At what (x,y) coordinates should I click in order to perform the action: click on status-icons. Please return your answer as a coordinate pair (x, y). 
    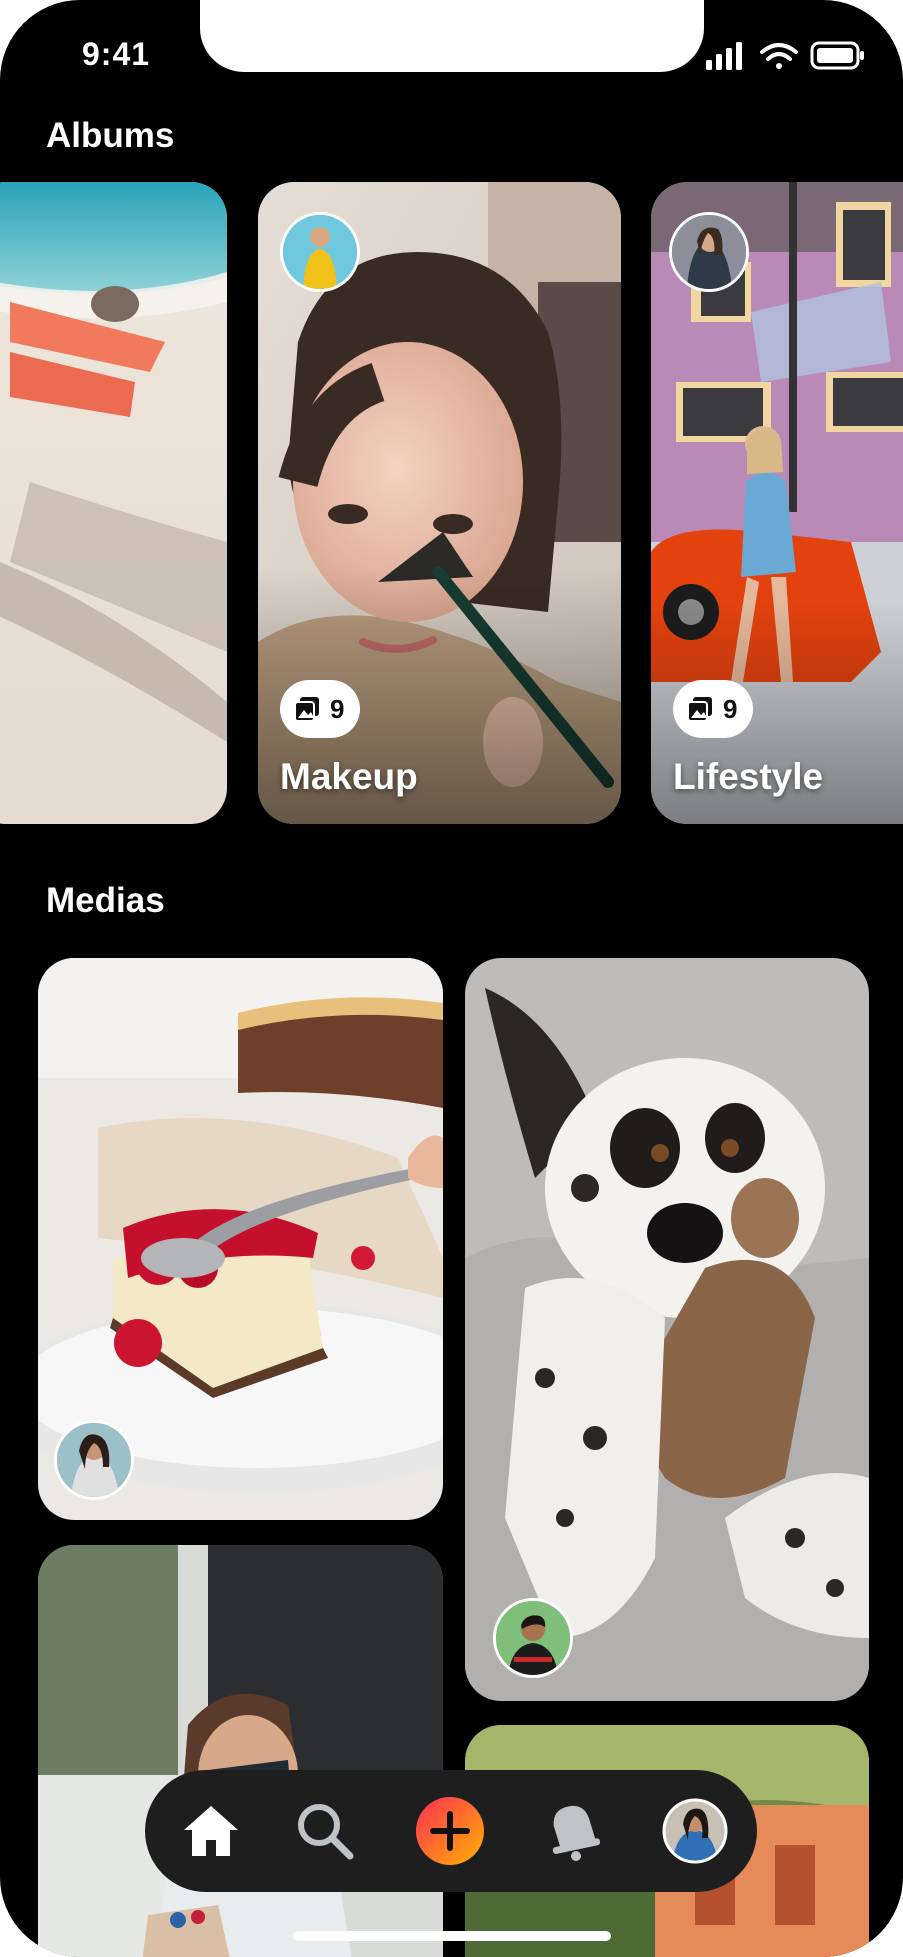
    Looking at the image, I should click on (785, 55).